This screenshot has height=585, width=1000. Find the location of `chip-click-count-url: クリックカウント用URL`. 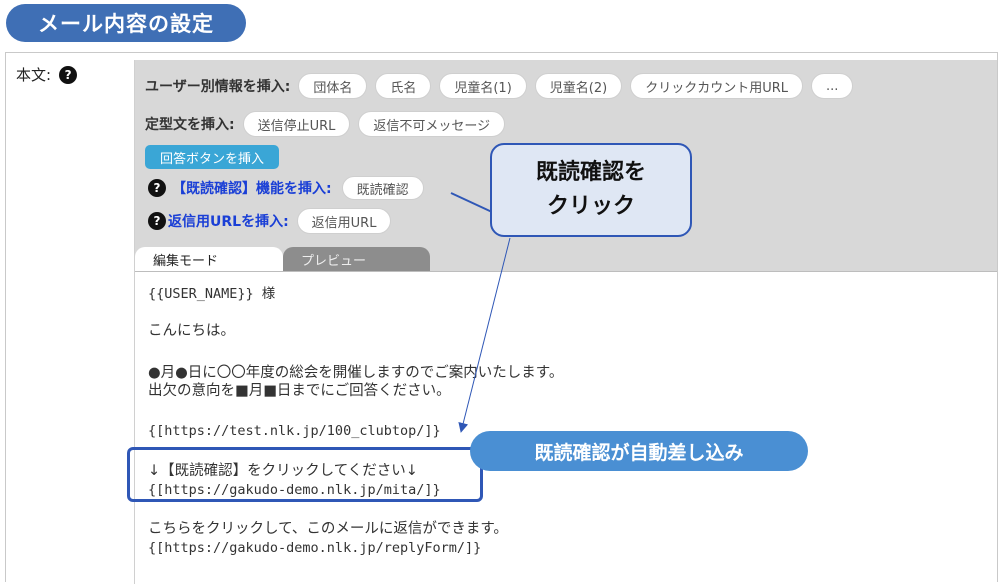

chip-click-count-url: クリックカウント用URL is located at coordinates (716, 86).